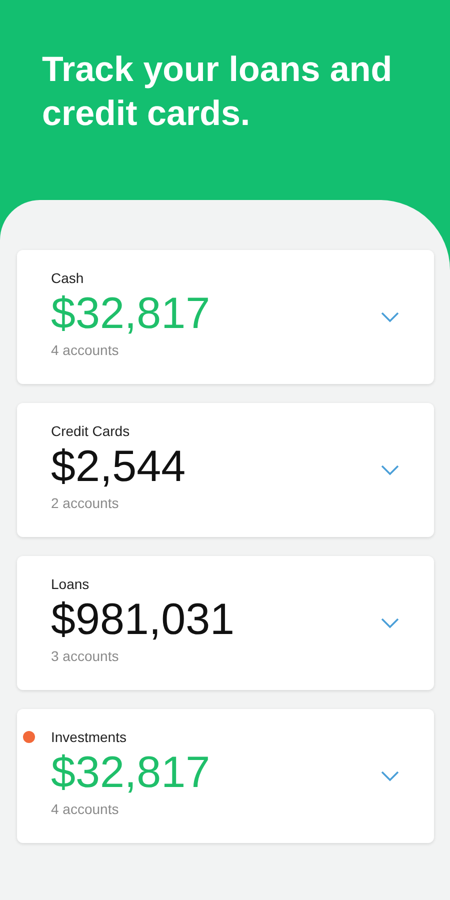  What do you see at coordinates (143, 620) in the screenshot?
I see `account-amount: $981,031` at bounding box center [143, 620].